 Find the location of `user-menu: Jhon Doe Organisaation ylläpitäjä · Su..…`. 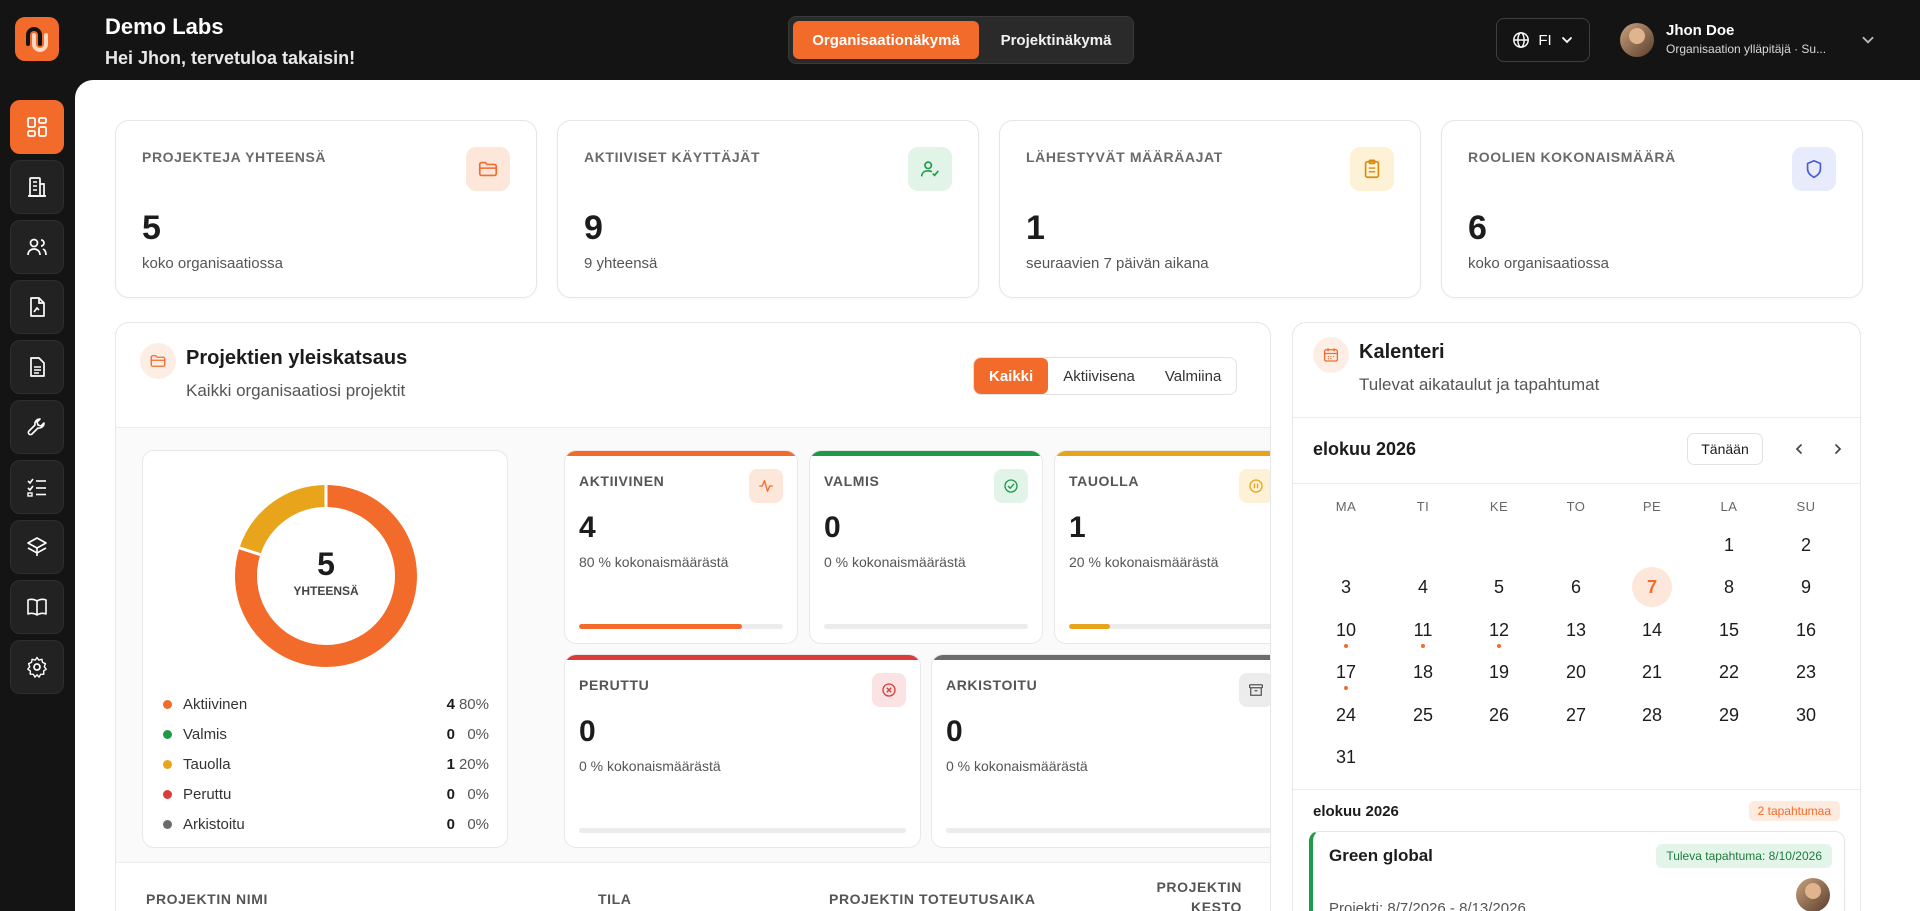

user-menu: Jhon Doe Organisaation ylläpitäjä · Su..… is located at coordinates (1747, 40).